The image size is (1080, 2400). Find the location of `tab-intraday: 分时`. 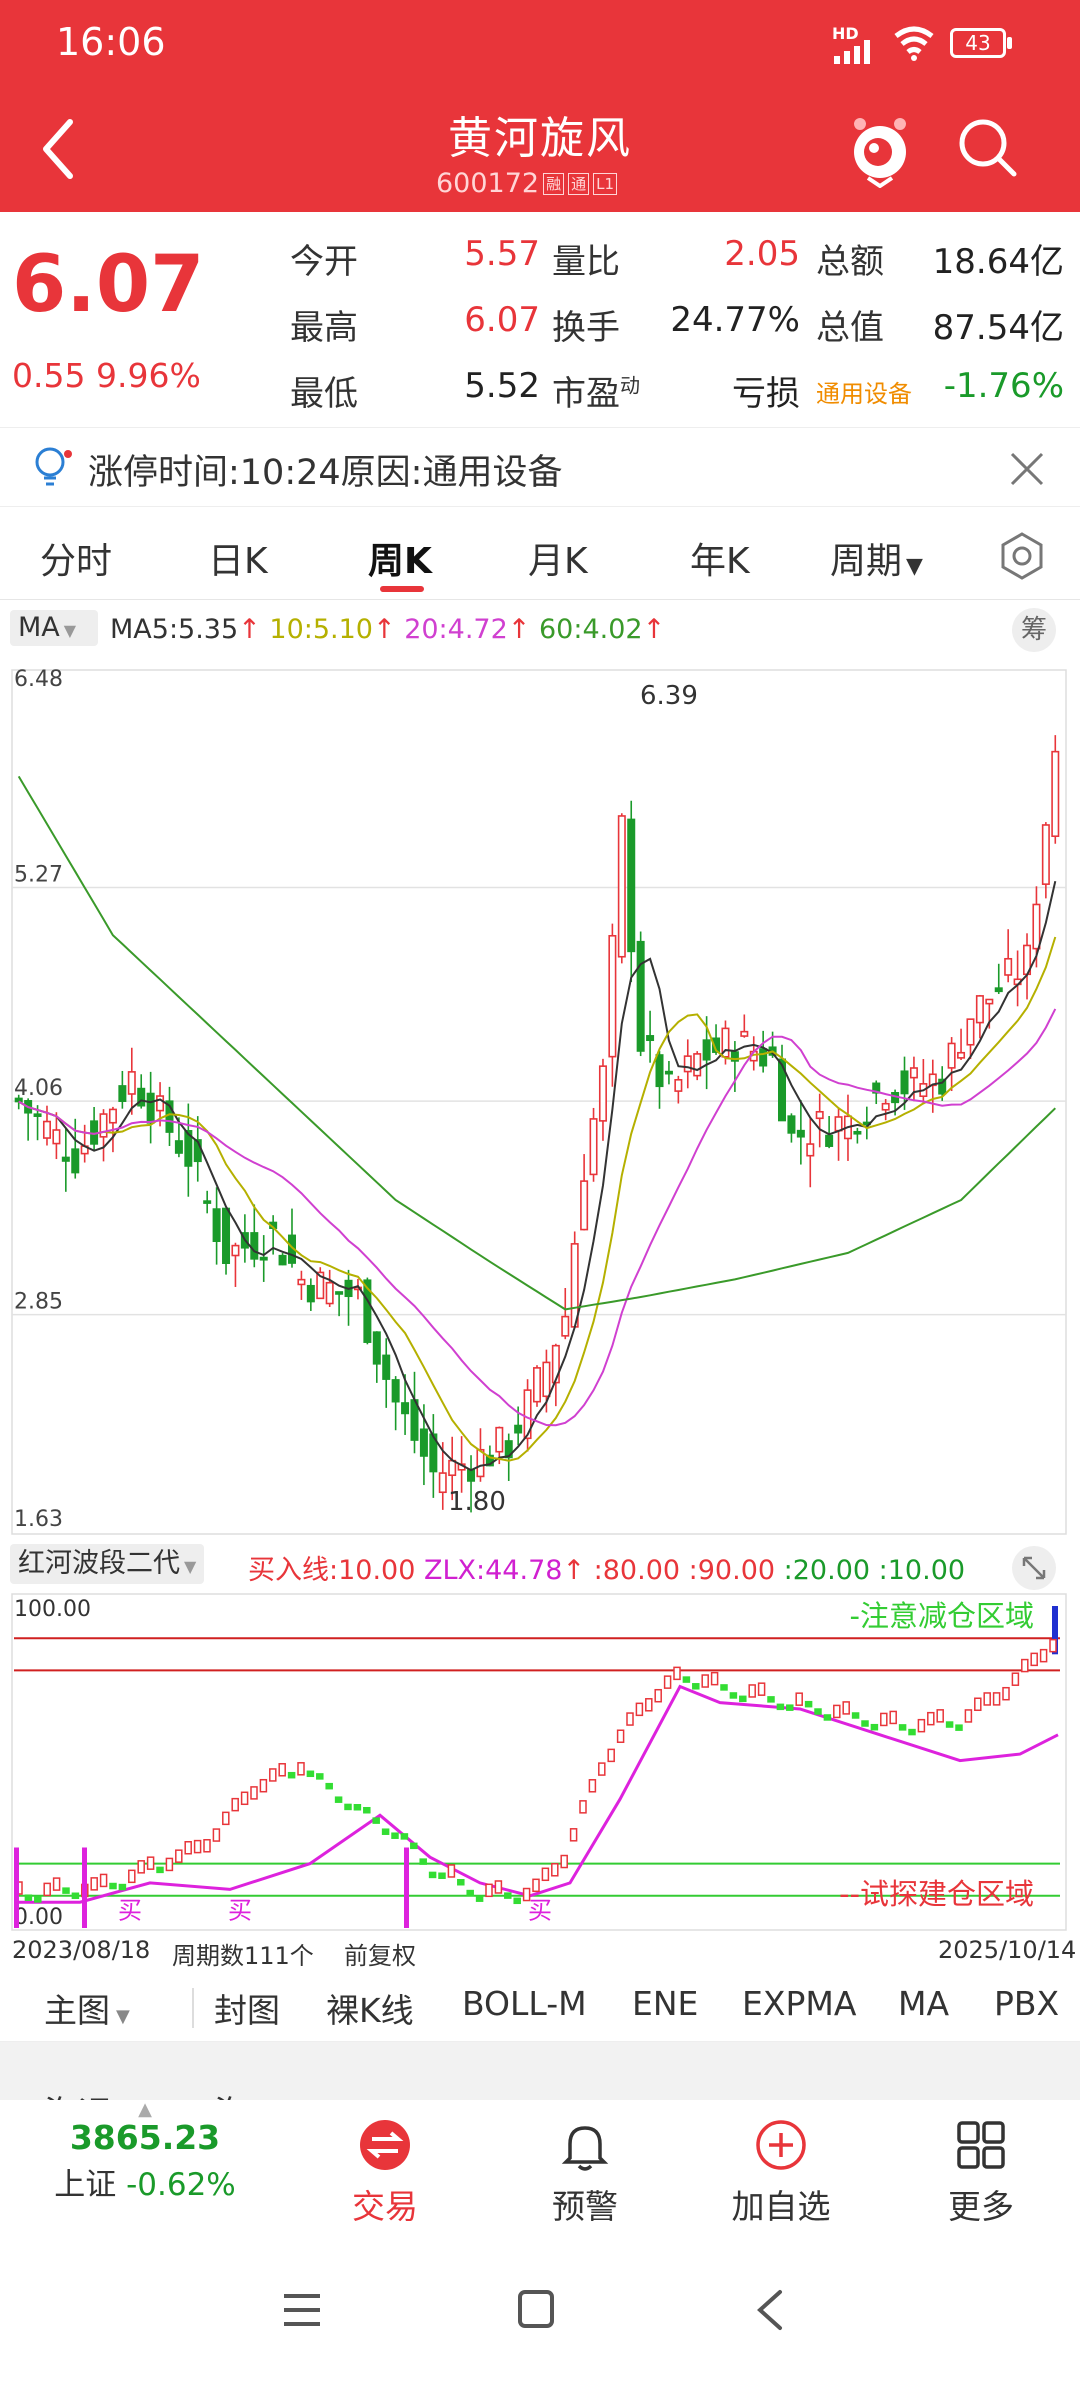

tab-intraday: 分时 is located at coordinates (76, 558).